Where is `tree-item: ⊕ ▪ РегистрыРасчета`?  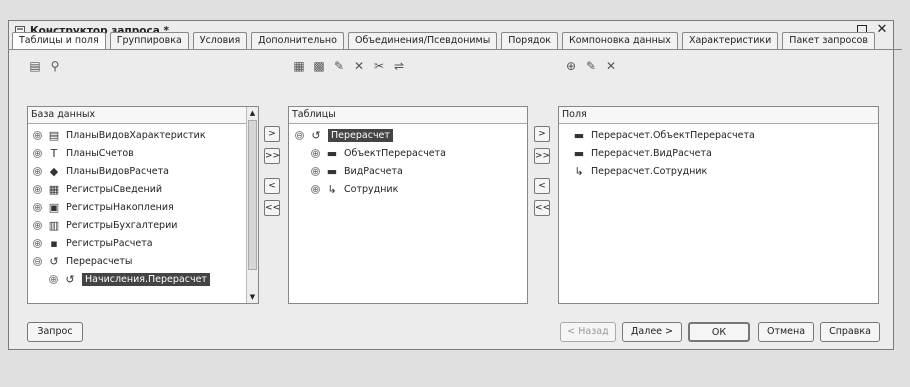 tree-item: ⊕ ▪ РегистрыРасчета is located at coordinates (145, 243).